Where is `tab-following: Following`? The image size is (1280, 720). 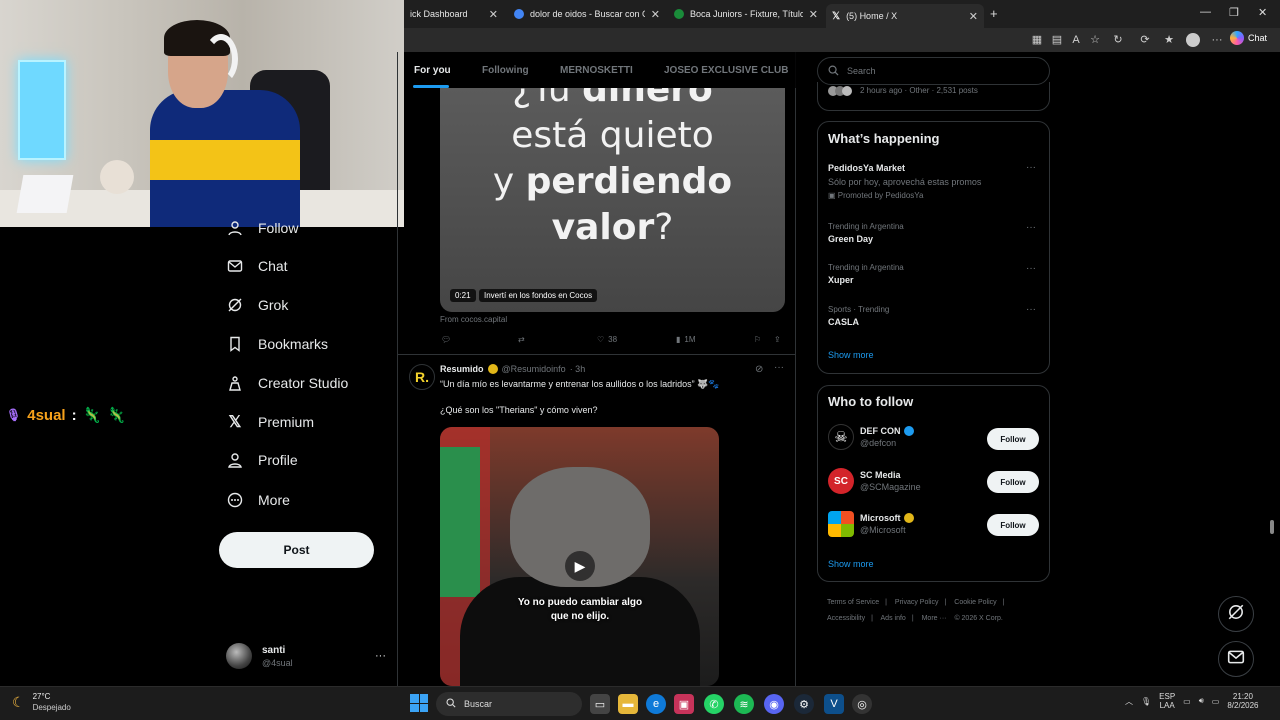 tab-following: Following is located at coordinates (505, 70).